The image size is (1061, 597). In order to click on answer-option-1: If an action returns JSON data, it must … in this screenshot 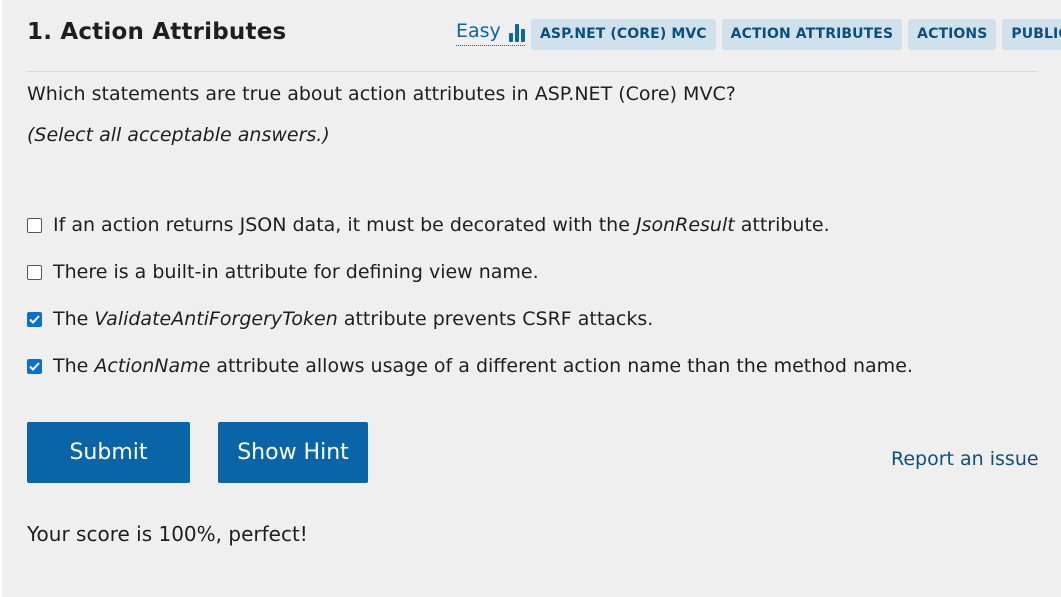, I will do `click(428, 225)`.